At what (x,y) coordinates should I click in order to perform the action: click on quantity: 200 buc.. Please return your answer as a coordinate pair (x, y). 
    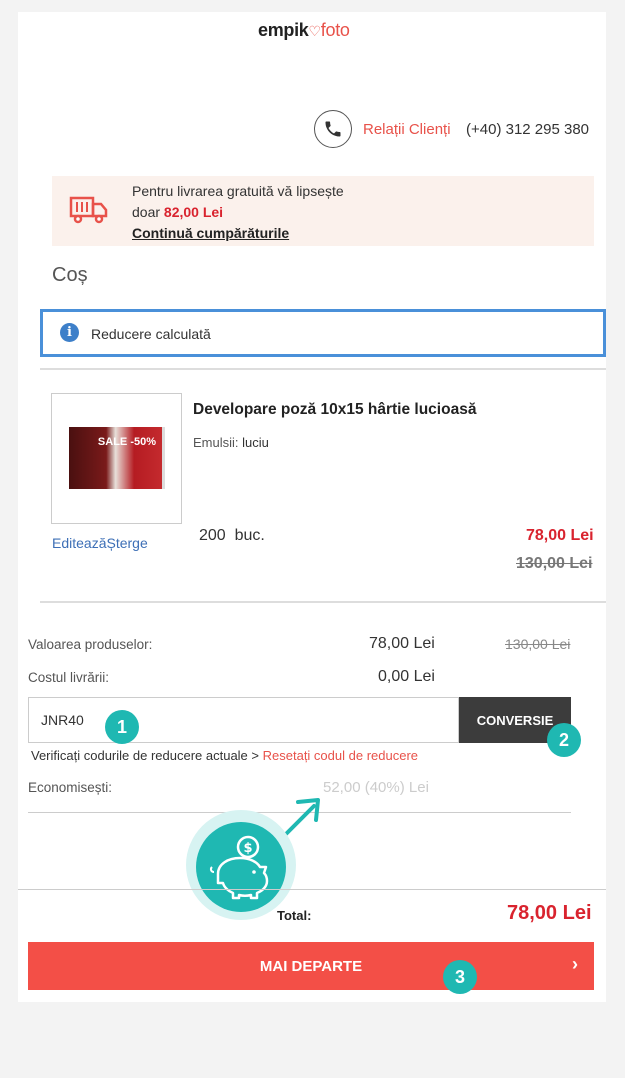
    Looking at the image, I should click on (232, 536).